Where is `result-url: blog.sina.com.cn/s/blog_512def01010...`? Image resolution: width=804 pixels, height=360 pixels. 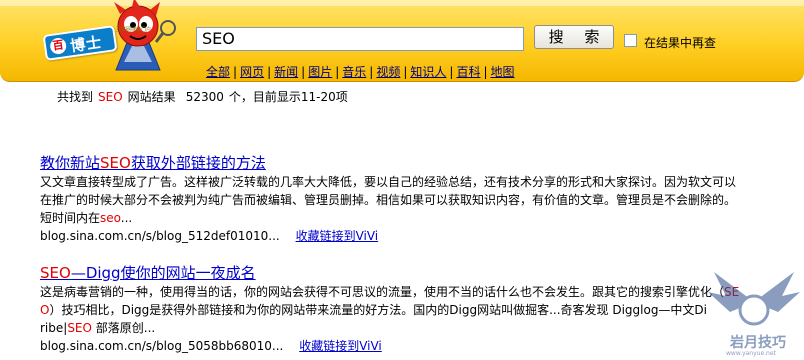
result-url: blog.sina.com.cn/s/blog_512def01010... is located at coordinates (160, 236).